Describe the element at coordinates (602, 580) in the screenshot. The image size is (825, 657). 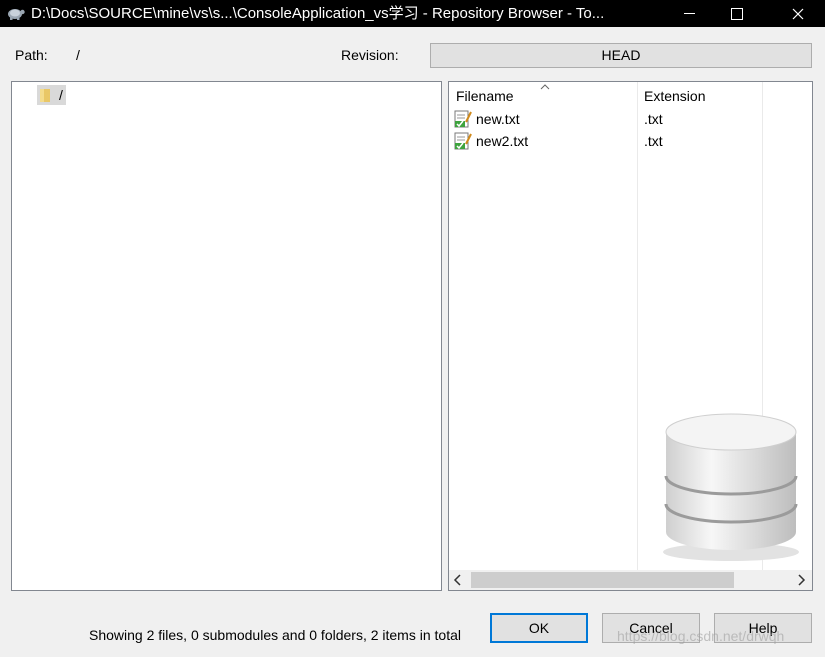
I see `scrollbar-thumb` at that location.